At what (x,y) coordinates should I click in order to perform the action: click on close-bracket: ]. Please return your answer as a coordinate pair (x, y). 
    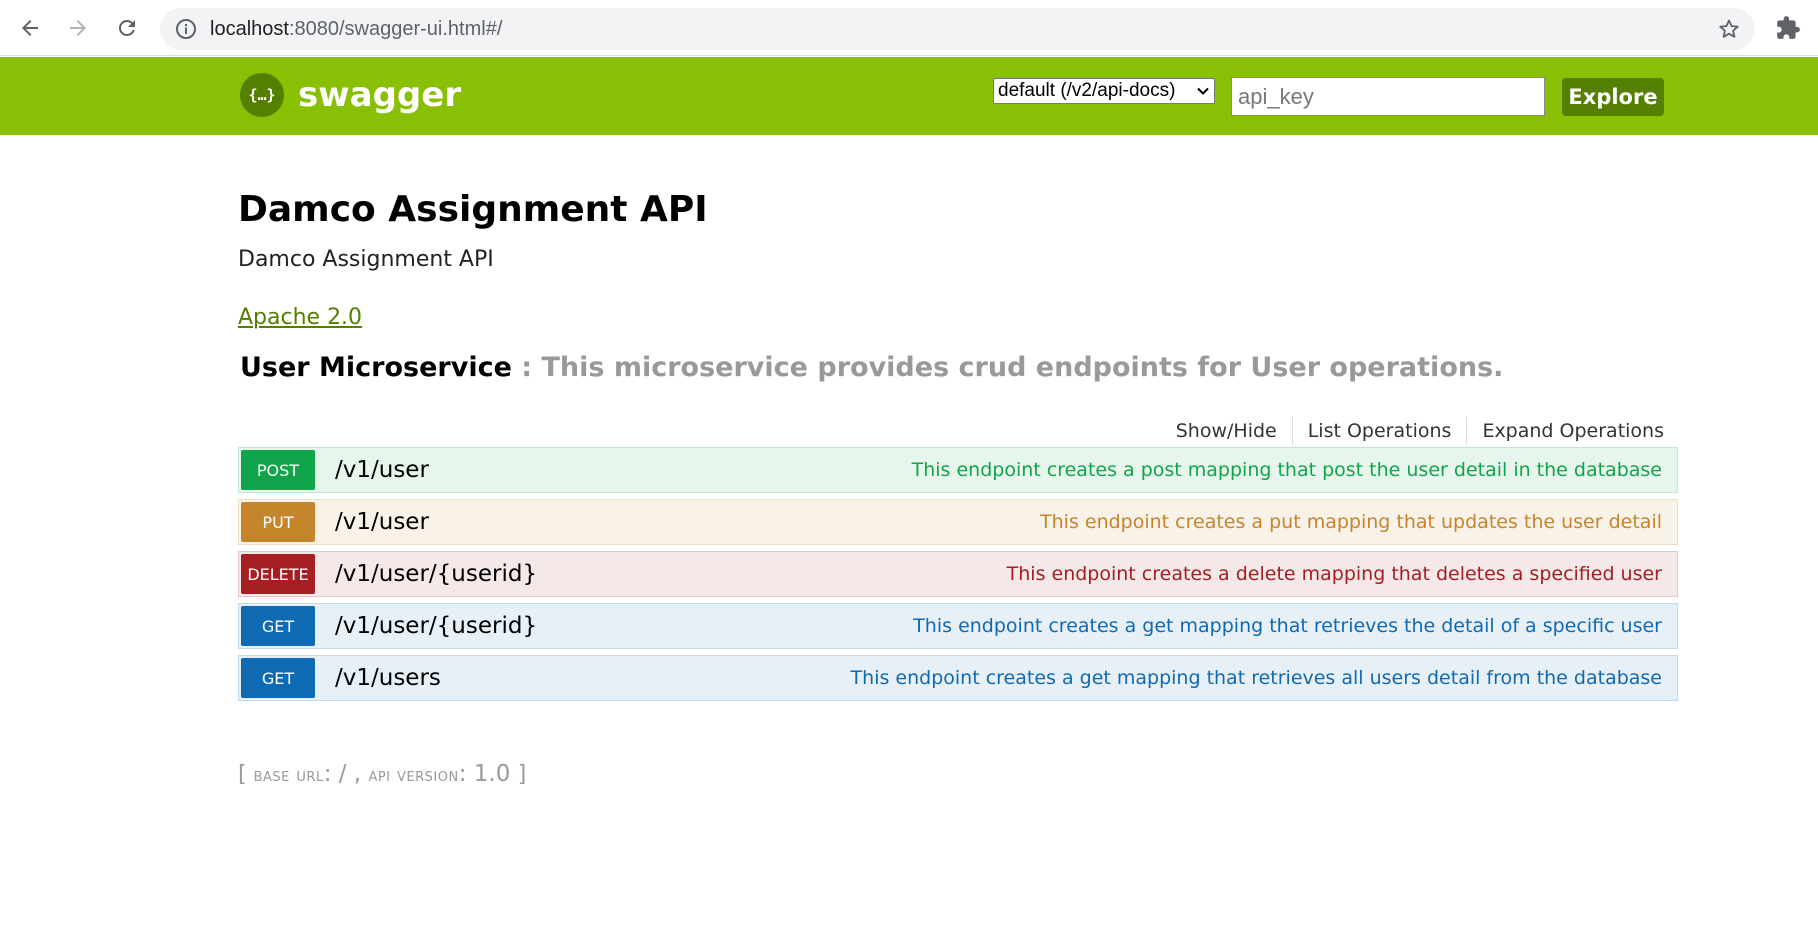
    Looking at the image, I should click on (522, 774).